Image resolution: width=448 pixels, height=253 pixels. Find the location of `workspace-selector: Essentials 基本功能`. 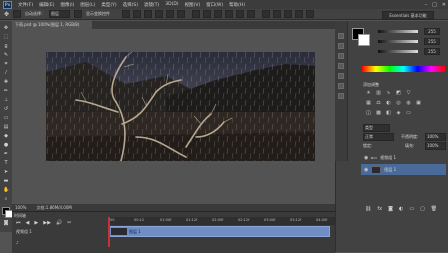

workspace-selector: Essentials 基本功能 is located at coordinates (408, 15).